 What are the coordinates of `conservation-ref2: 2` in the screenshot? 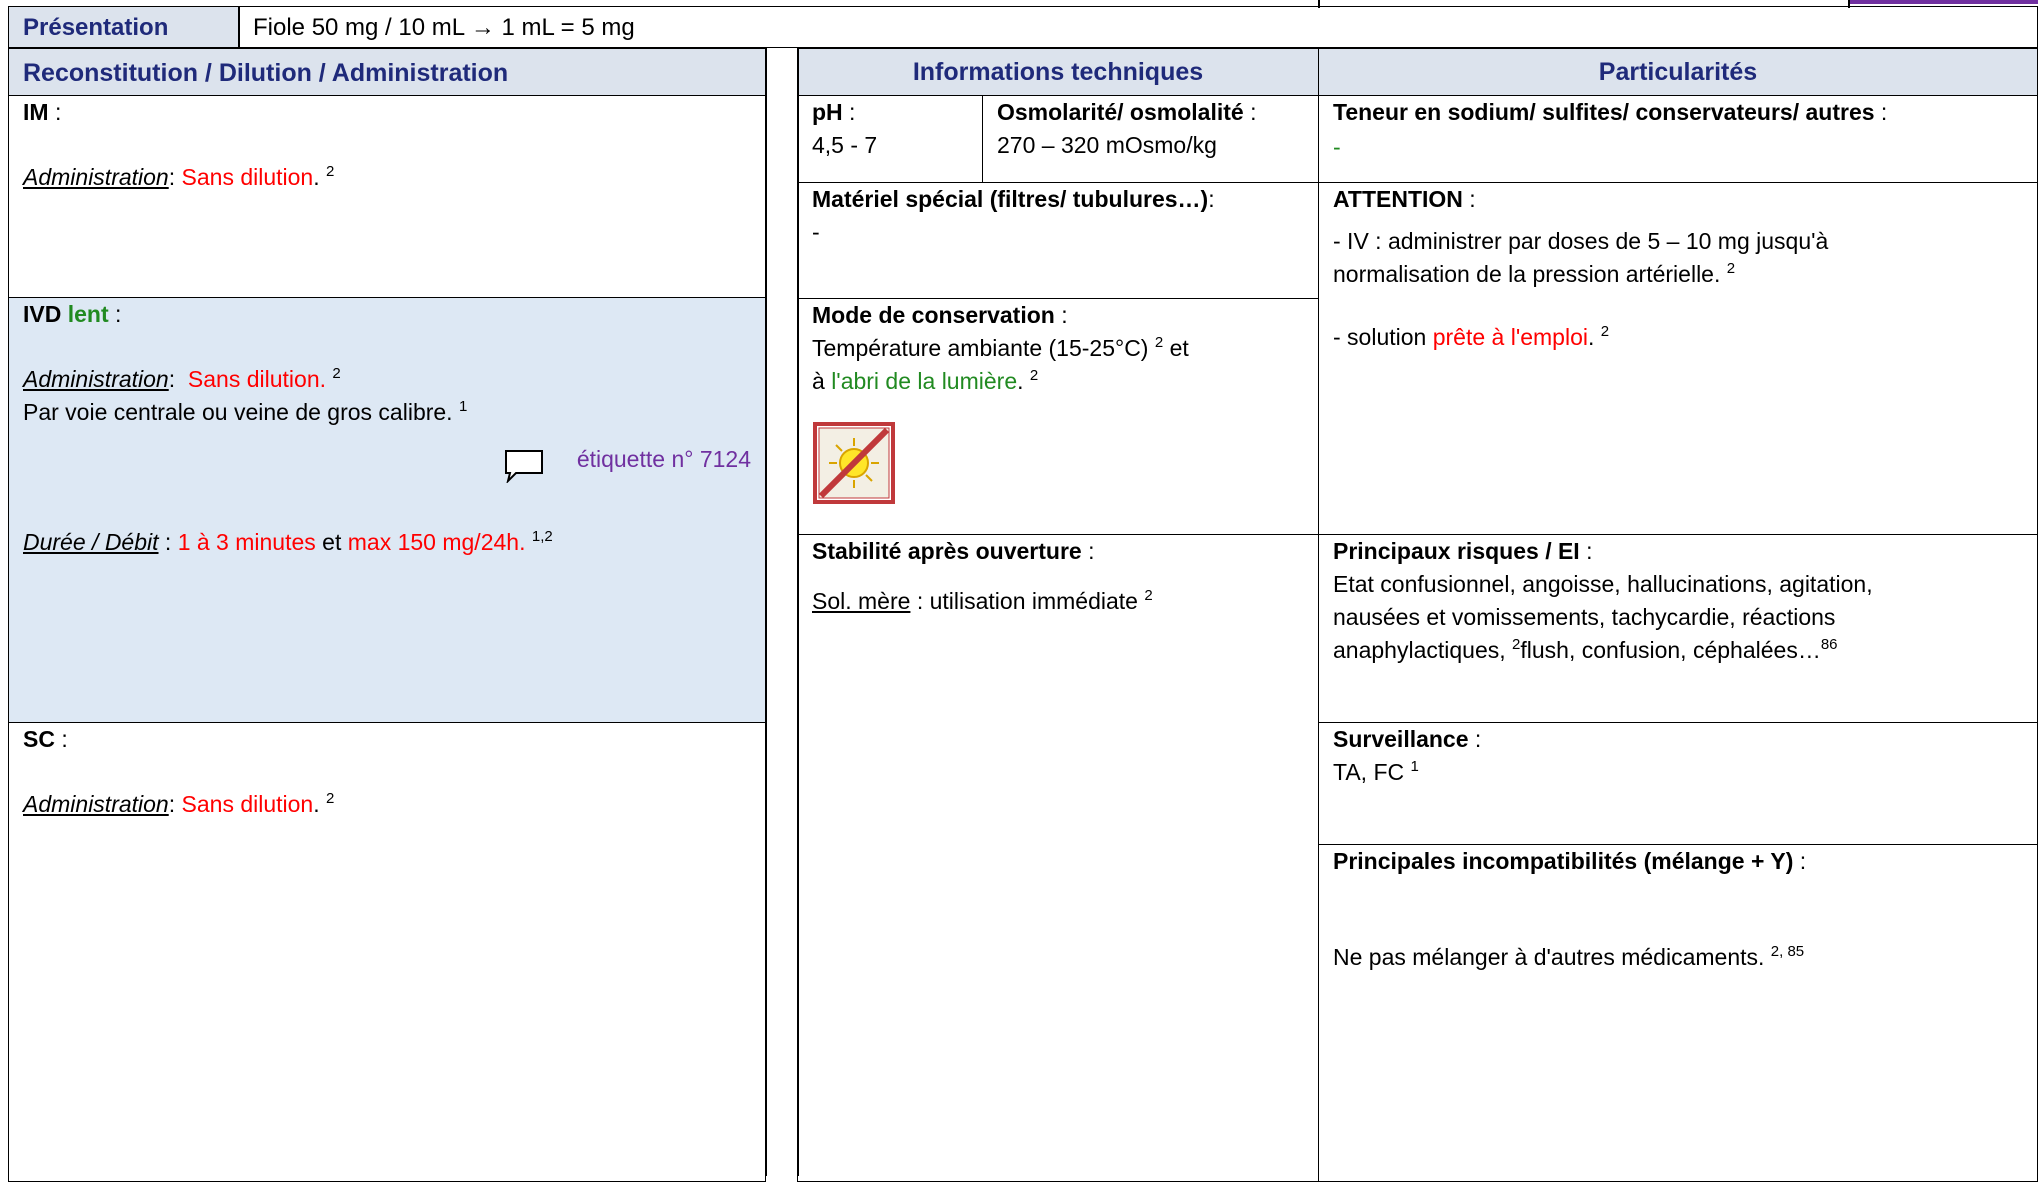 It's located at (1034, 375).